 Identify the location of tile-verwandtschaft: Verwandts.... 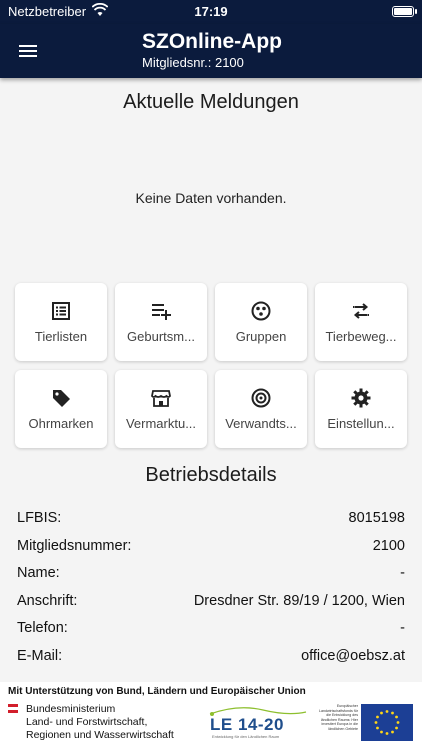
(261, 409).